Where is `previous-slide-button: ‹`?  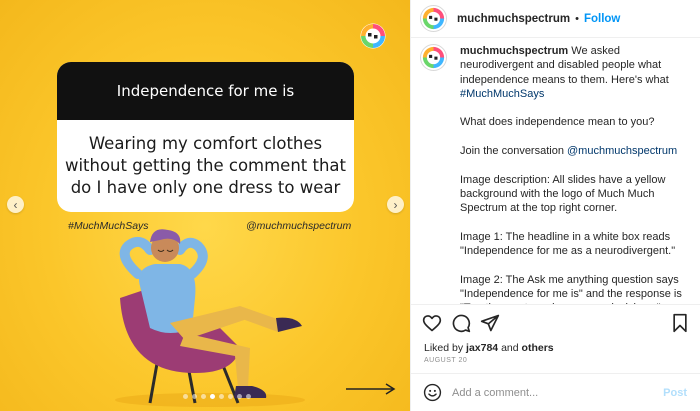 previous-slide-button: ‹ is located at coordinates (15, 204).